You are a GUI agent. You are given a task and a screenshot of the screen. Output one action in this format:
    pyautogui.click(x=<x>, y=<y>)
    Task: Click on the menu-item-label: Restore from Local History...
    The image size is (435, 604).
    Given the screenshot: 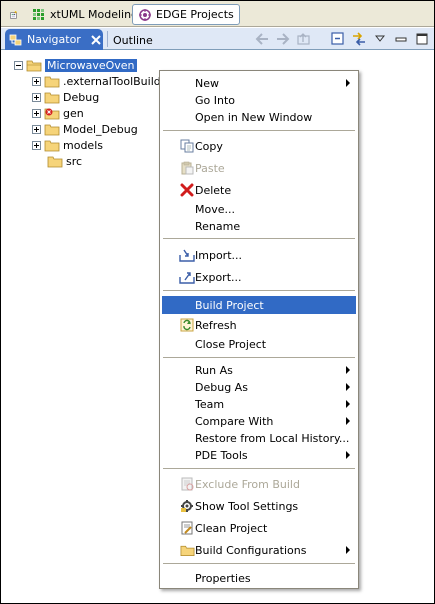 What is the action you would take?
    pyautogui.click(x=272, y=438)
    